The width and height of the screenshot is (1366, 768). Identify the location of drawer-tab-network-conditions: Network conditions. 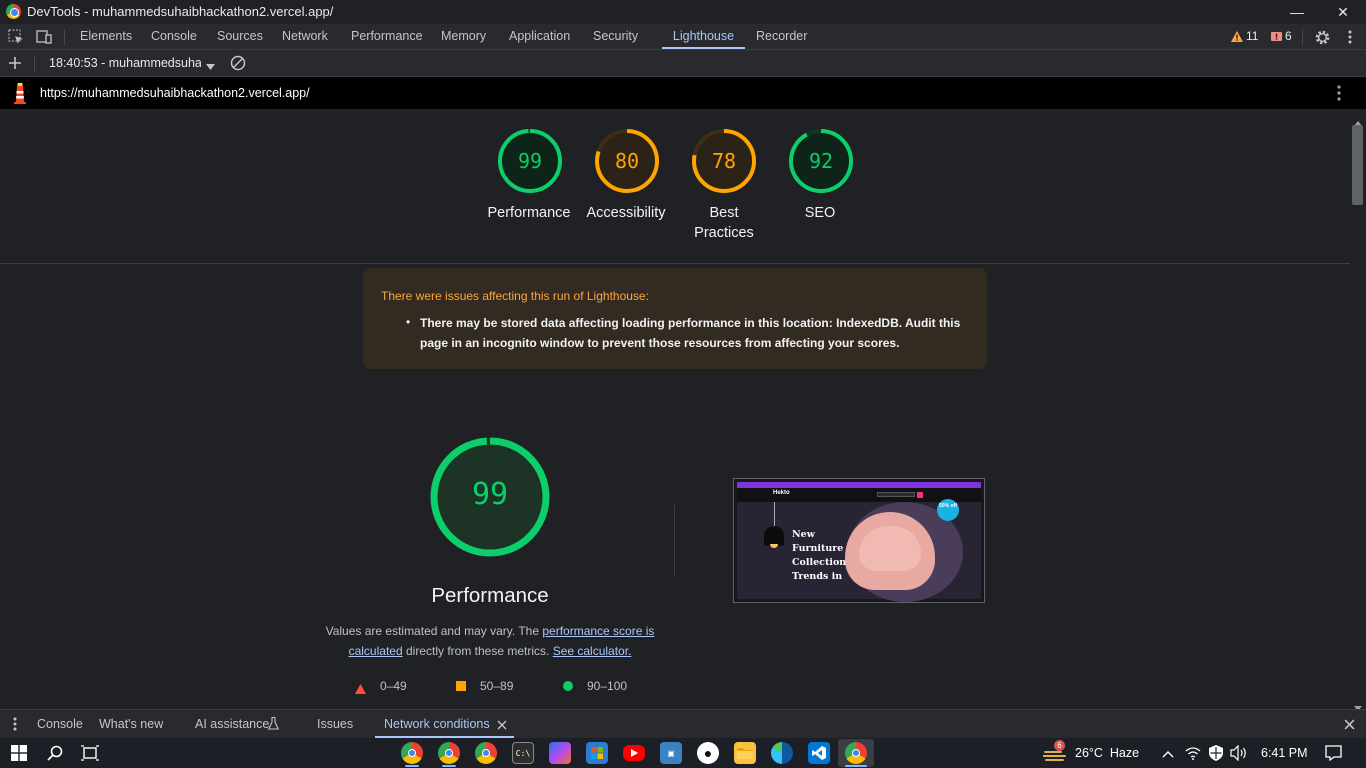
(444, 724).